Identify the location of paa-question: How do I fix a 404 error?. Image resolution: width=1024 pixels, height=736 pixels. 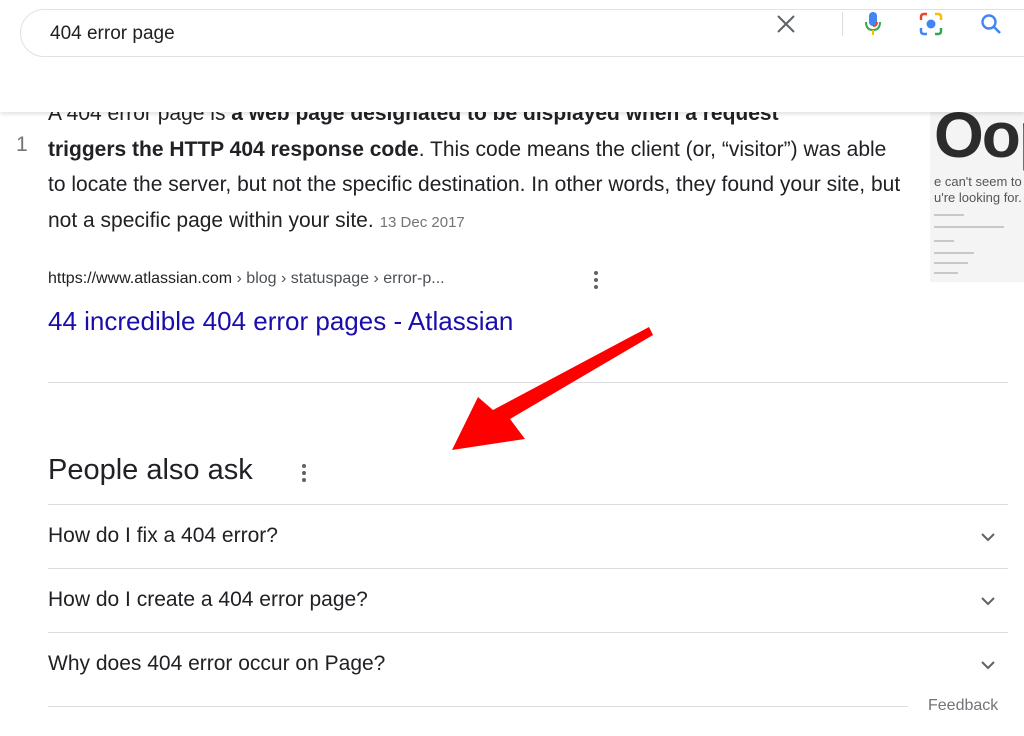
(163, 535).